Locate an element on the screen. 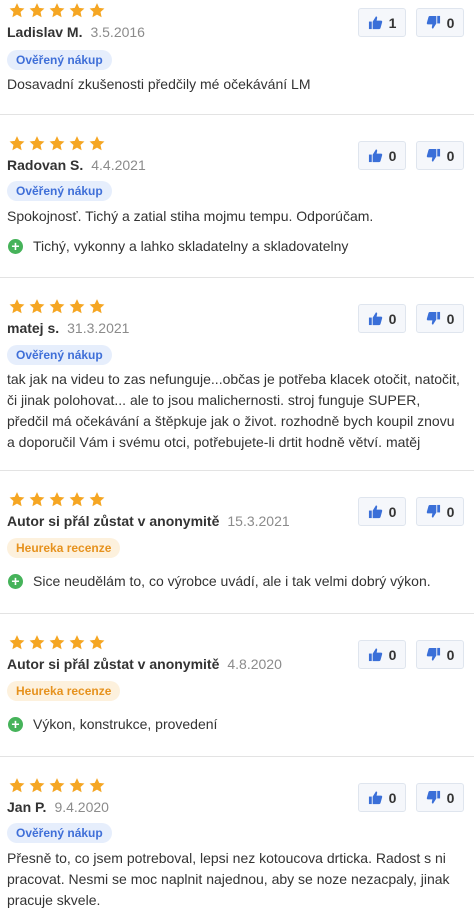 This screenshot has height=915, width=474. author-line: Autor si přál zůstat v anonymitě 4.8.2020 is located at coordinates (144, 664).